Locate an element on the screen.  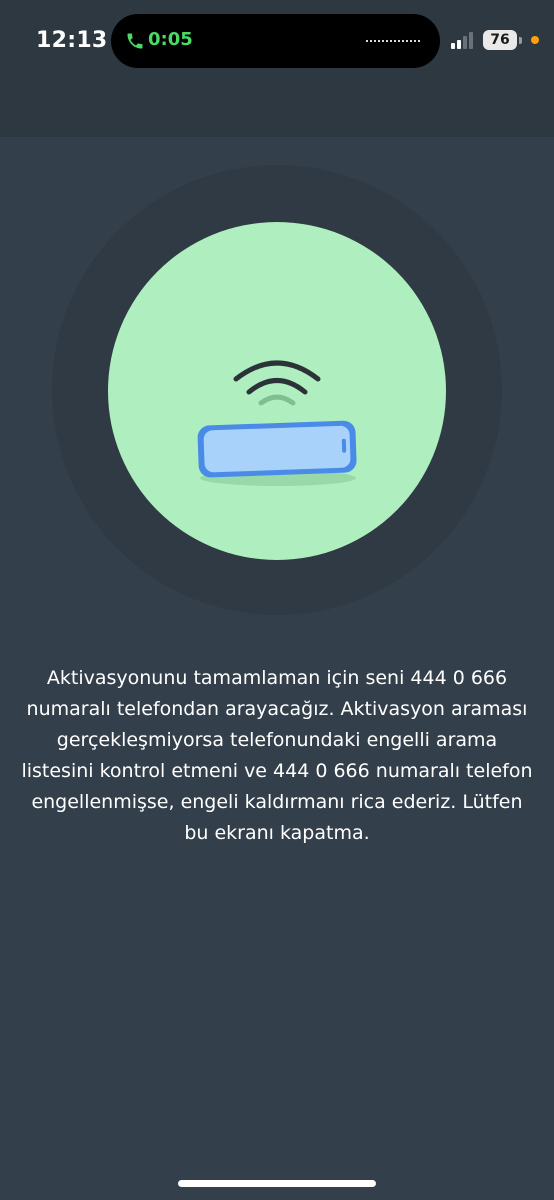
battery-level: 76 is located at coordinates (500, 40).